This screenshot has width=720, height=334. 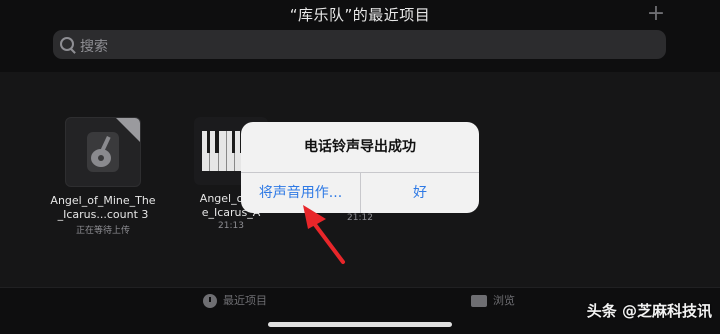 I want to click on home-indicator, so click(x=360, y=324).